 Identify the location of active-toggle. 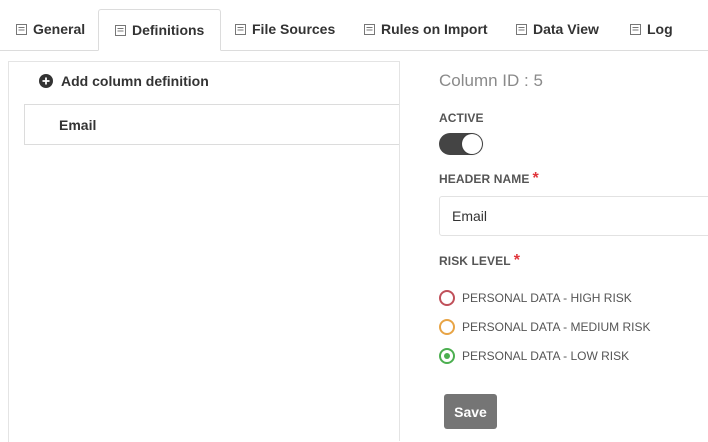
(461, 144).